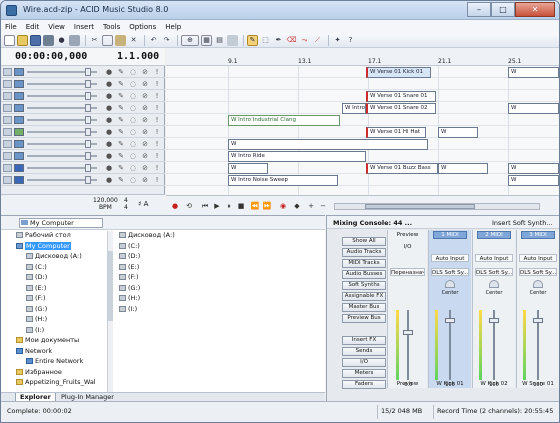  I want to click on file-item: (I:), so click(128, 309).